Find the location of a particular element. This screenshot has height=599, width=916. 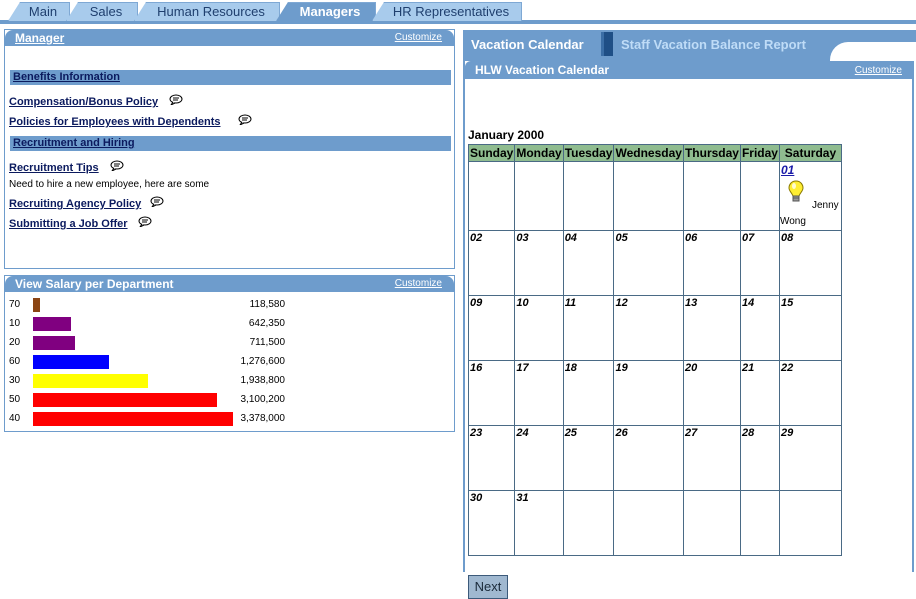

calendar-week-row: 01 Jenny Wong is located at coordinates (654, 196).